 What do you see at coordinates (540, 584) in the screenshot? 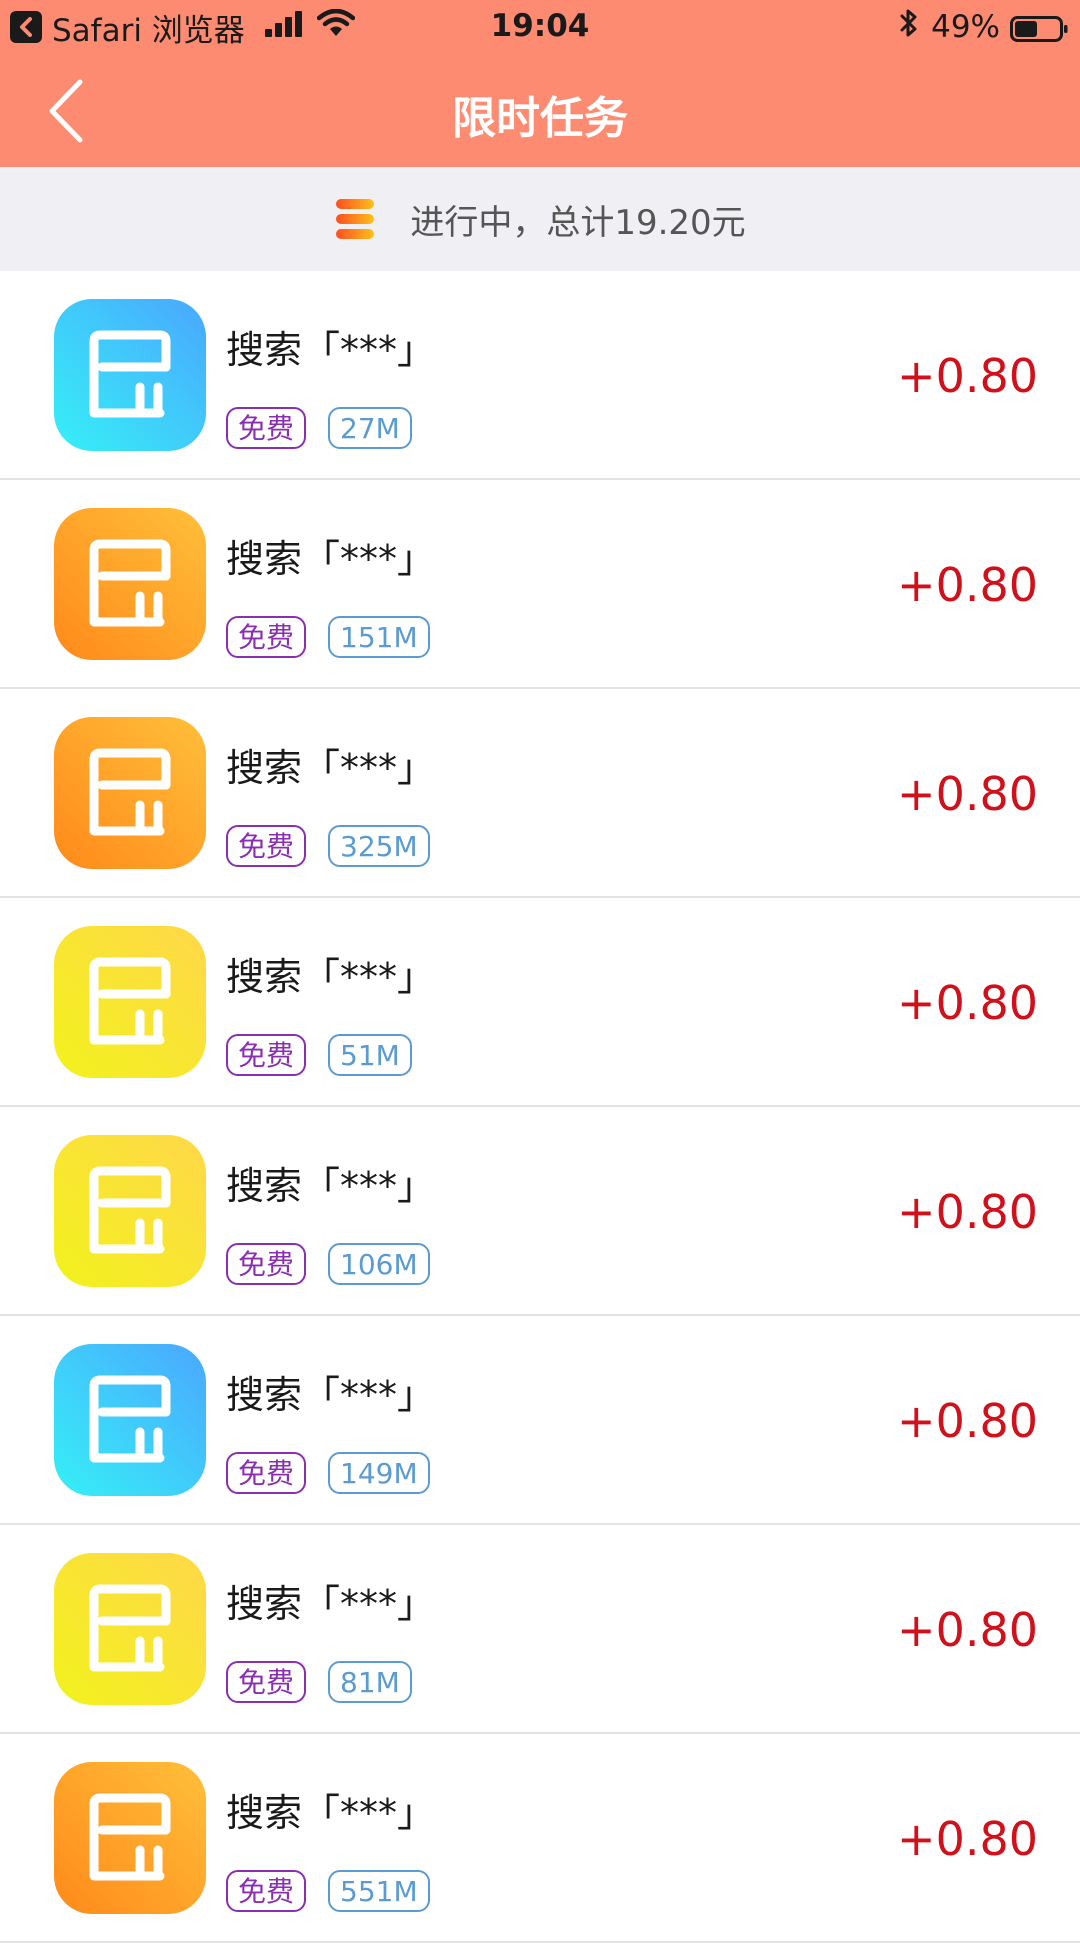
I see `task-row: 搜索「***」 免费 151M +0.80` at bounding box center [540, 584].